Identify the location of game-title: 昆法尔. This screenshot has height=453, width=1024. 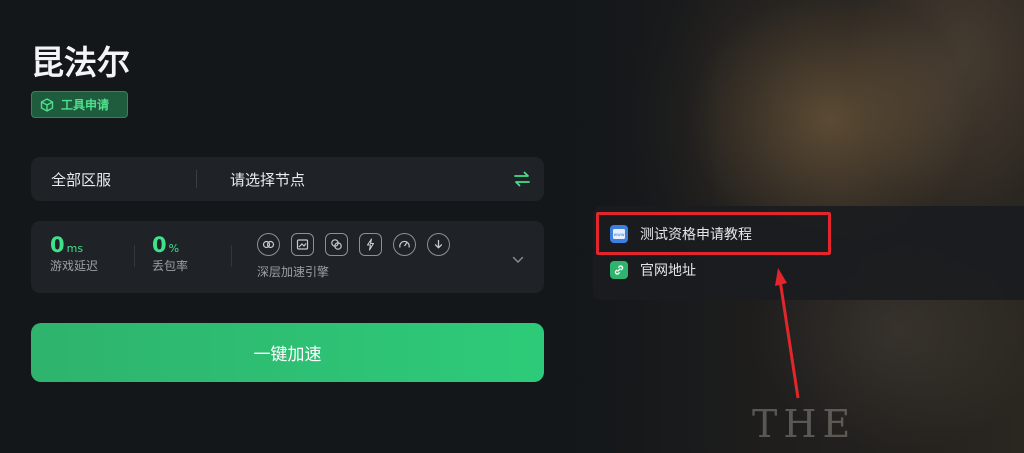
(80, 62).